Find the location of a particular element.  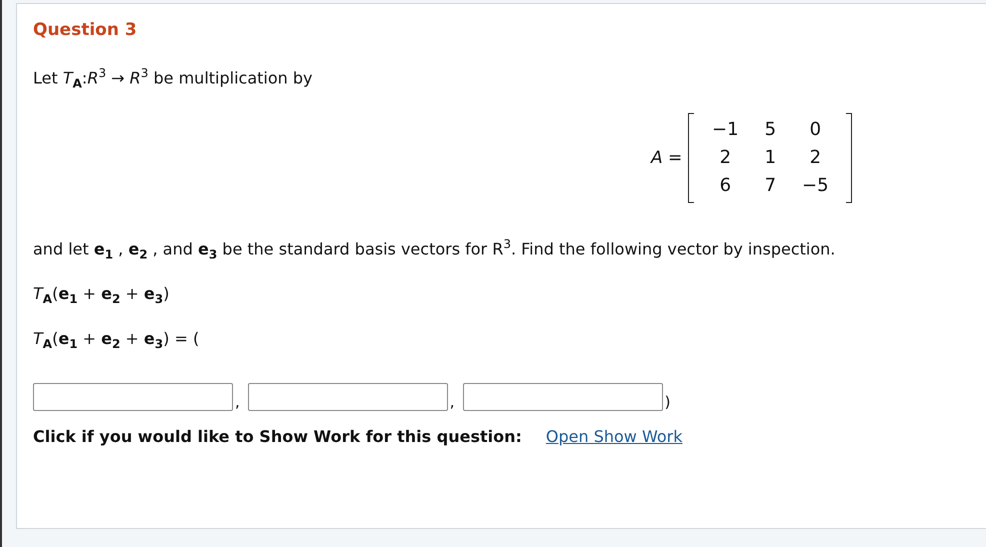

matrix-label: A = is located at coordinates (666, 158).